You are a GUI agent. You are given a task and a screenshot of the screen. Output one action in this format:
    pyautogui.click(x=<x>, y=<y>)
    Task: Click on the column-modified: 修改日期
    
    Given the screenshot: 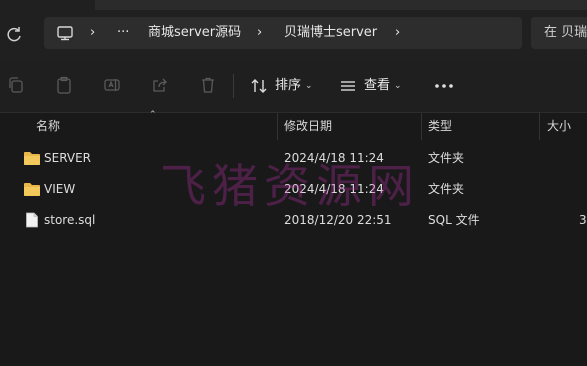 What is the action you would take?
    pyautogui.click(x=308, y=126)
    